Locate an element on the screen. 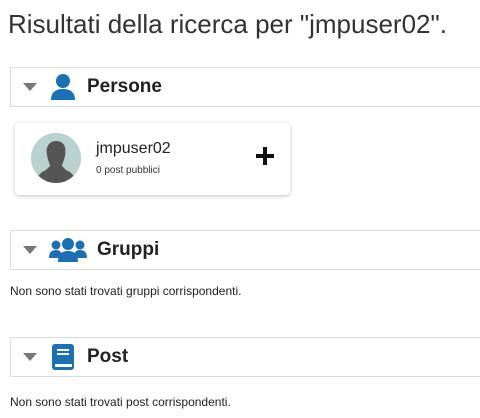 This screenshot has width=480, height=418. plus-icon is located at coordinates (265, 156).